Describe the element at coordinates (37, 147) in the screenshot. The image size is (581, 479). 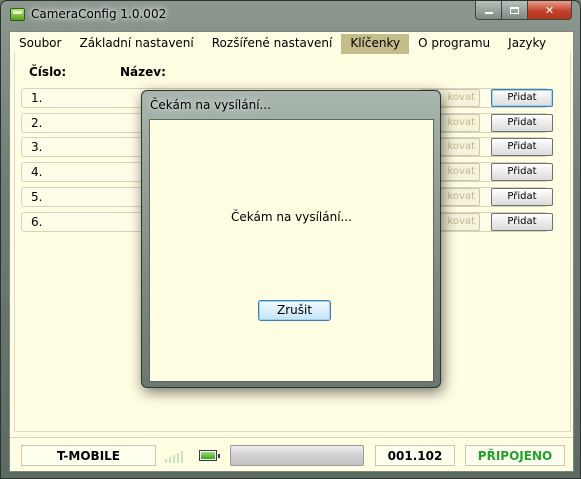
I see `row-number: 3.` at that location.